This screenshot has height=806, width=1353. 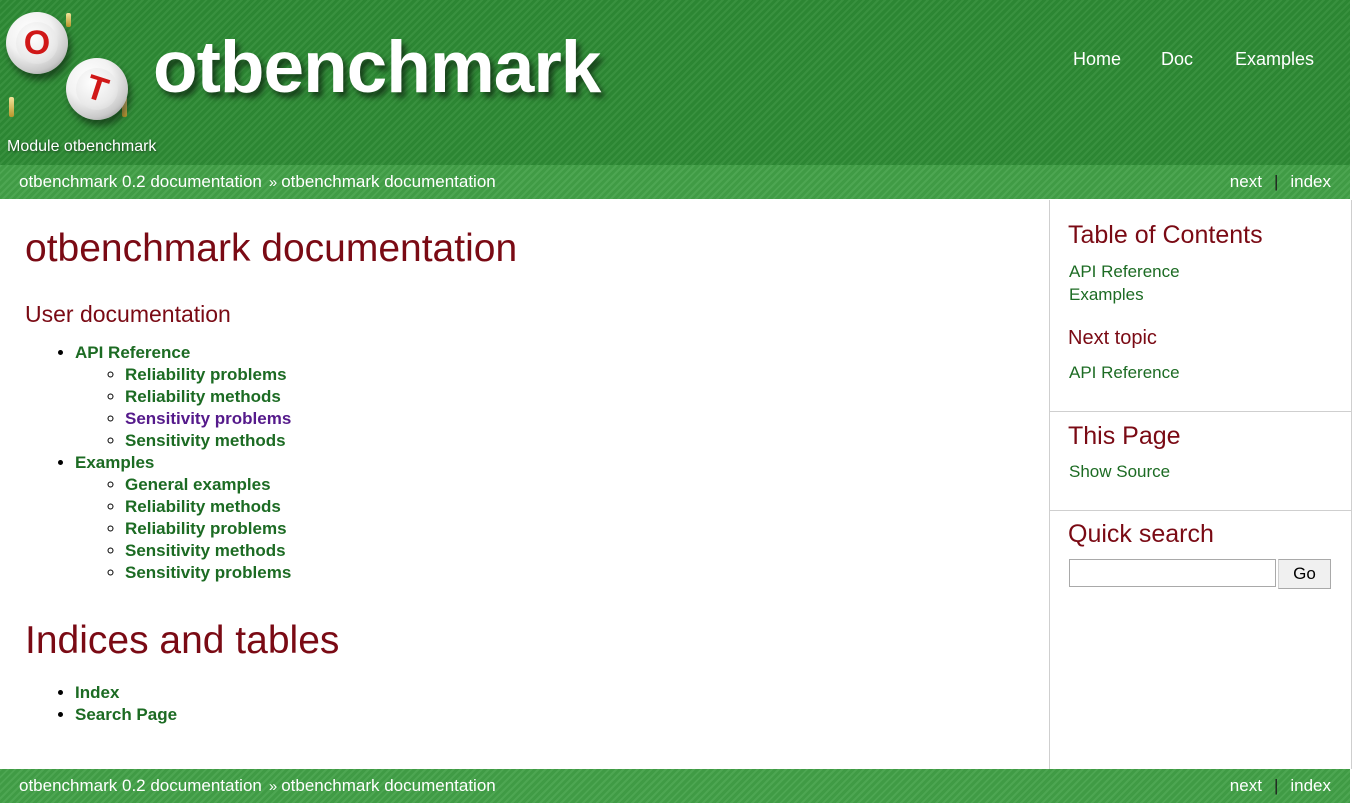 What do you see at coordinates (82, 146) in the screenshot?
I see `module-label: Module otbenchmark` at bounding box center [82, 146].